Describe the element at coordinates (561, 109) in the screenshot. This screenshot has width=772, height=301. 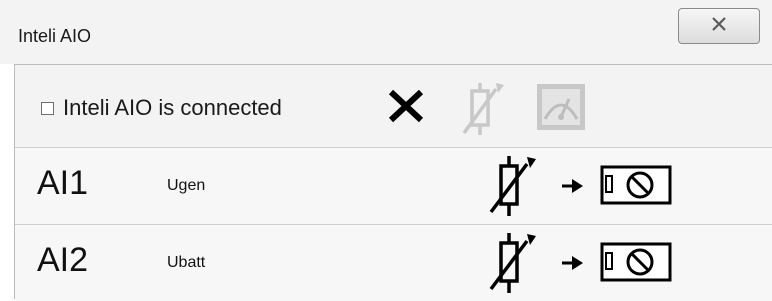
I see `gauge-graph-icon` at that location.